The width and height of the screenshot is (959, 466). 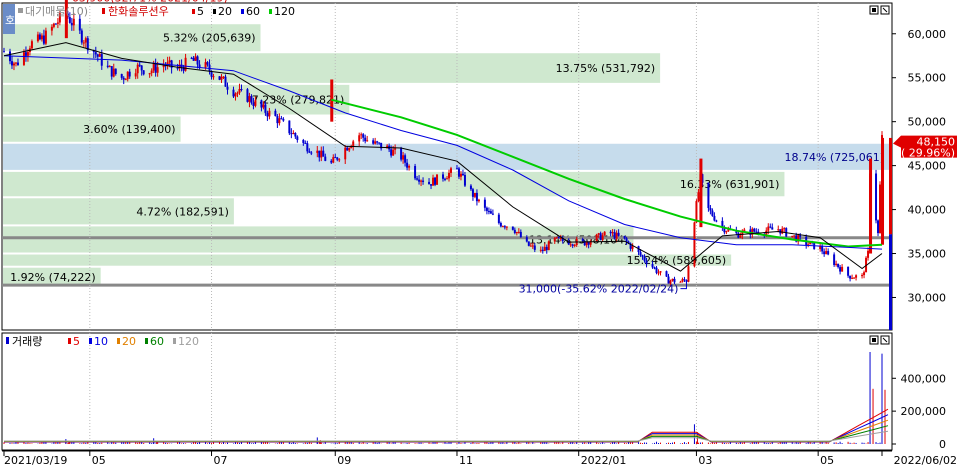 What do you see at coordinates (182, 211) in the screenshot?
I see `zone-label: 4.72% (182,591)` at bounding box center [182, 211].